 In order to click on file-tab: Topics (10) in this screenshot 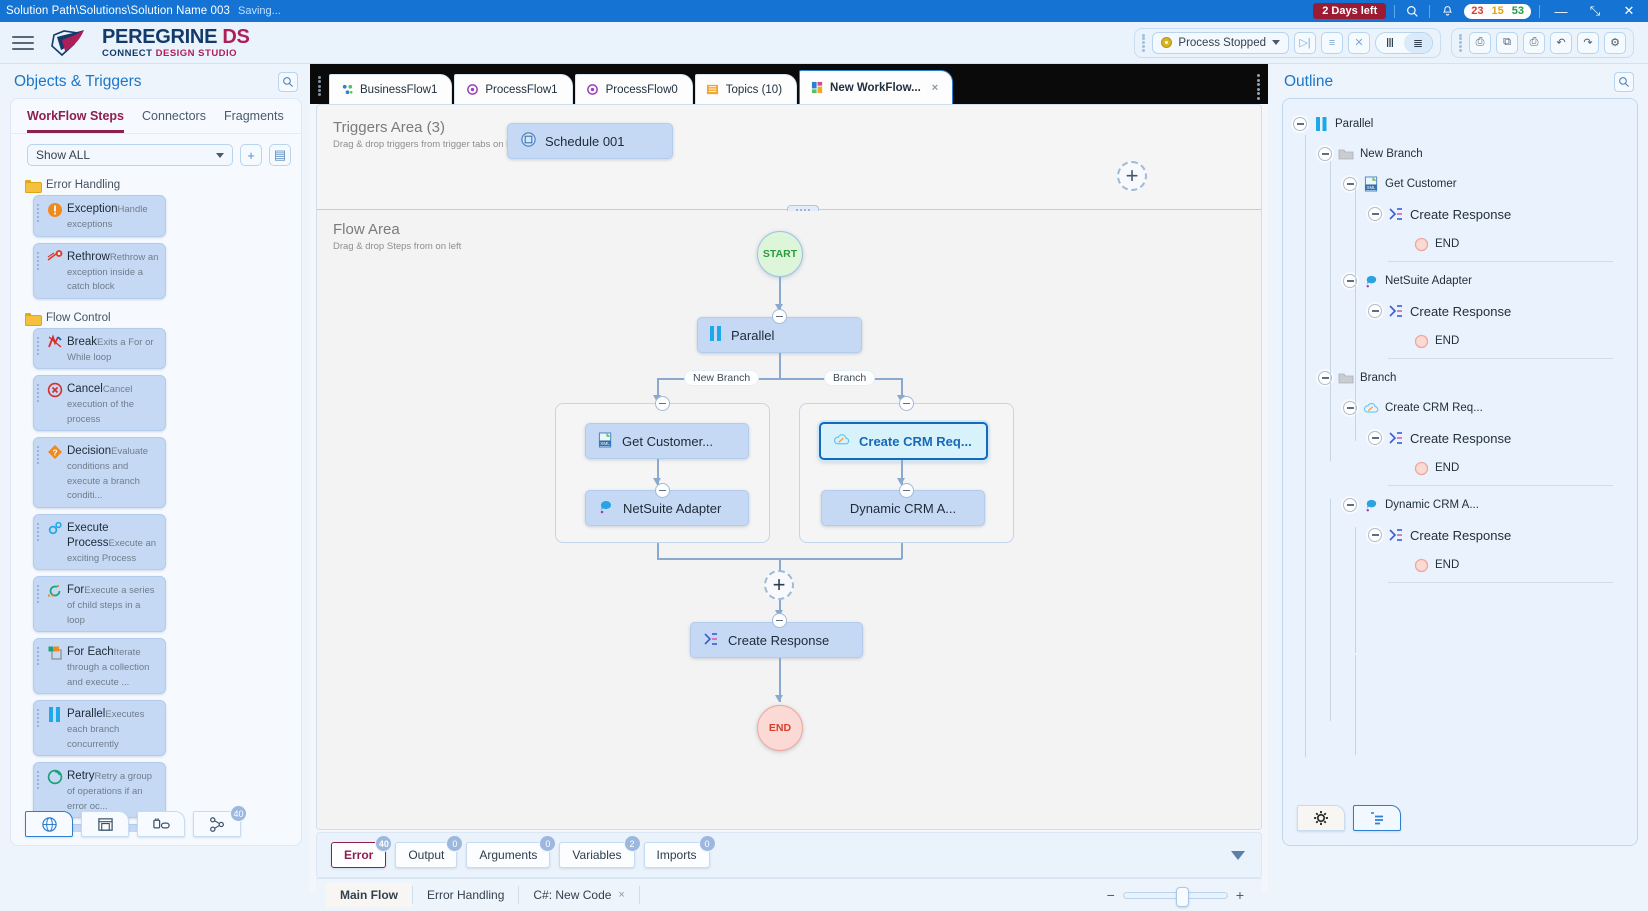, I will do `click(746, 89)`.